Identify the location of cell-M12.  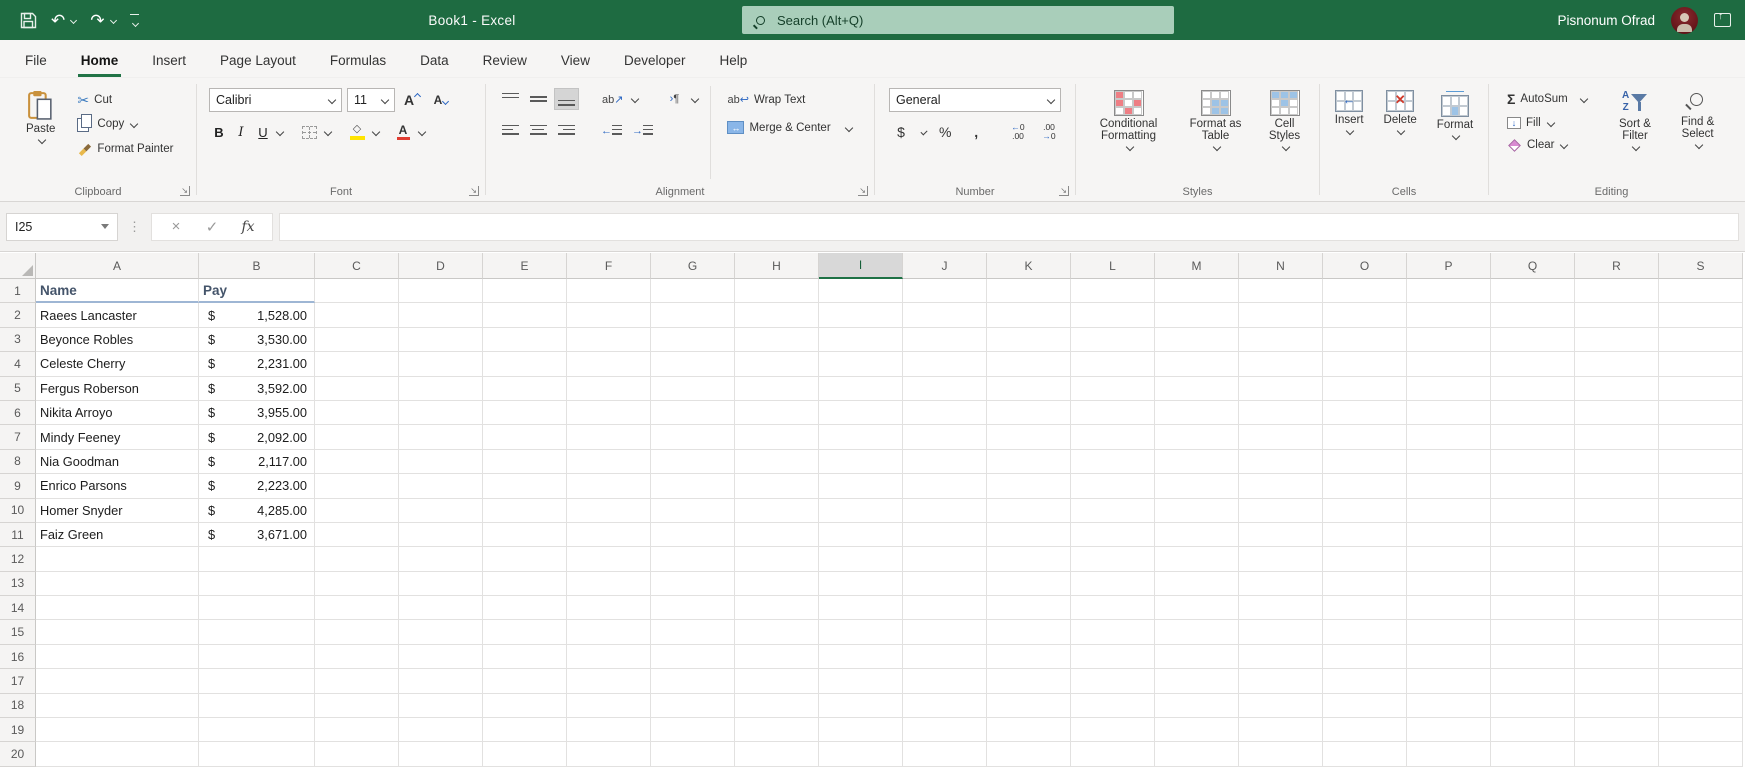
(1197, 559).